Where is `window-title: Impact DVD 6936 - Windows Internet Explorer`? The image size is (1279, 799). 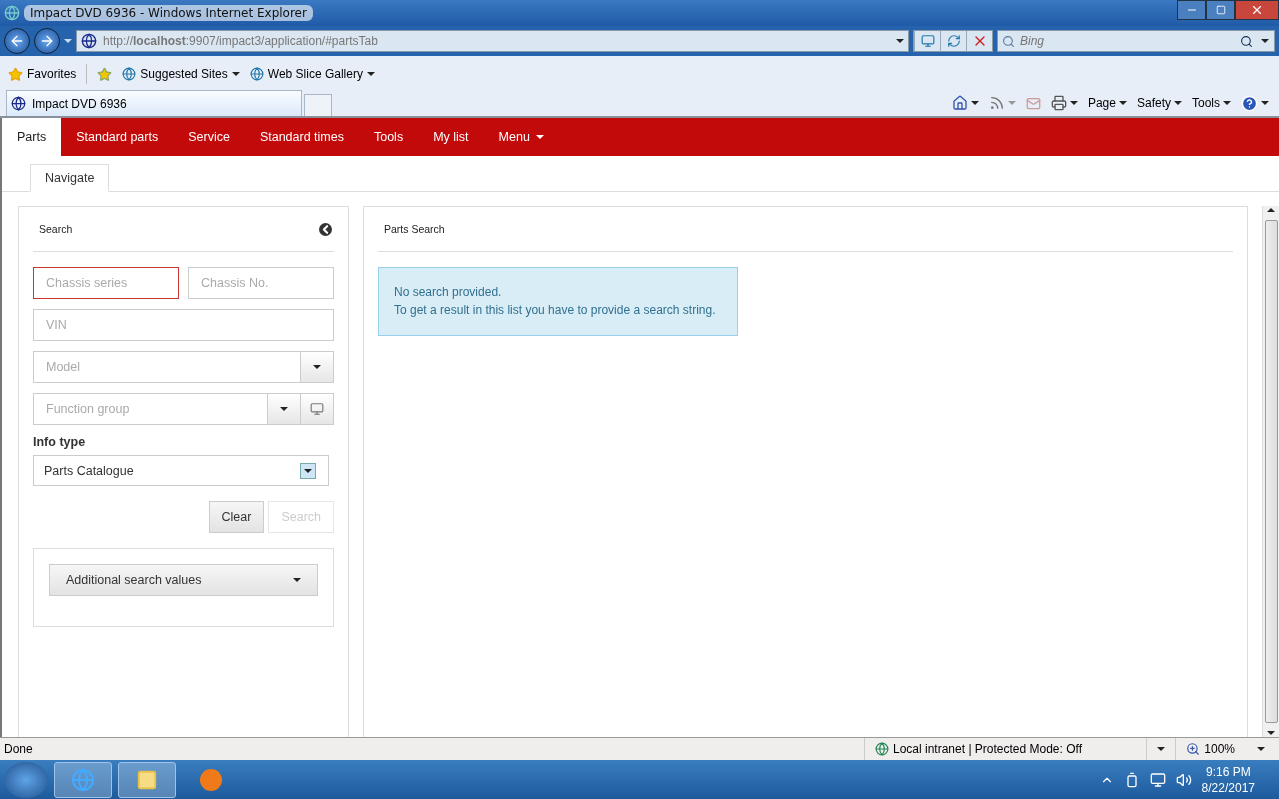 window-title: Impact DVD 6936 - Windows Internet Explorer is located at coordinates (168, 13).